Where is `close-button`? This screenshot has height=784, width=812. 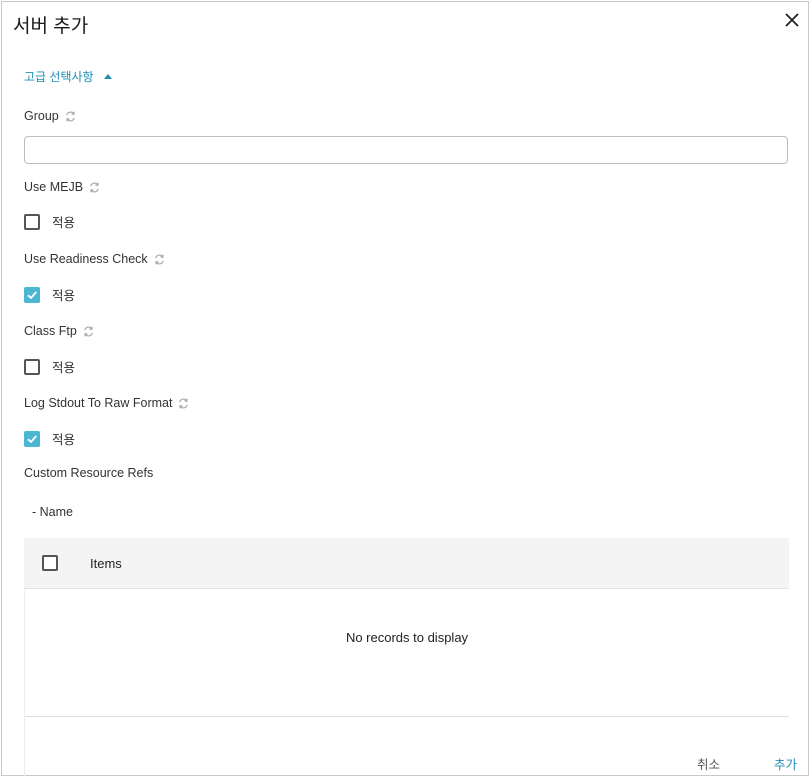 close-button is located at coordinates (792, 20).